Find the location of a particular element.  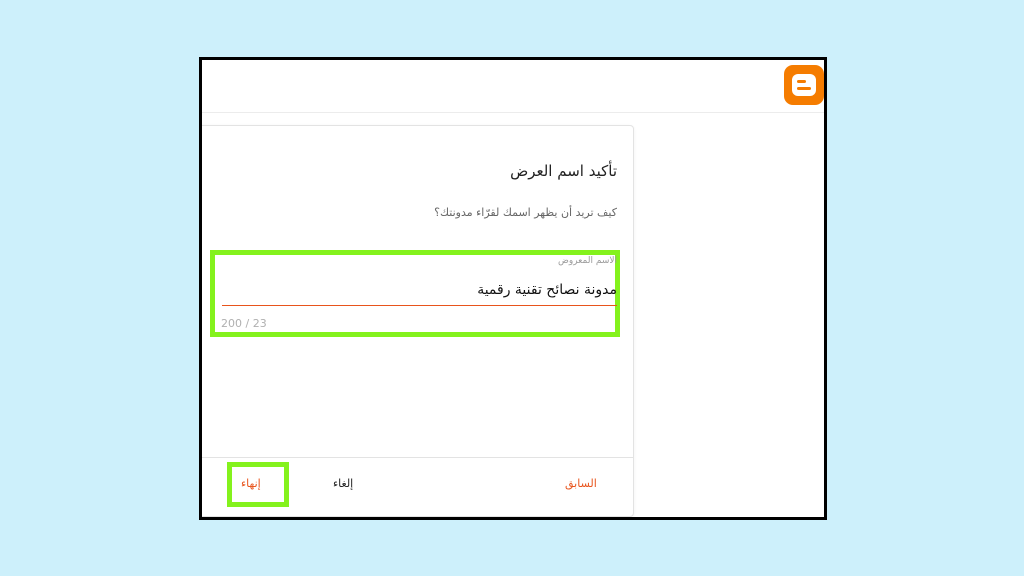

blogger-b-line-bottom is located at coordinates (804, 88).